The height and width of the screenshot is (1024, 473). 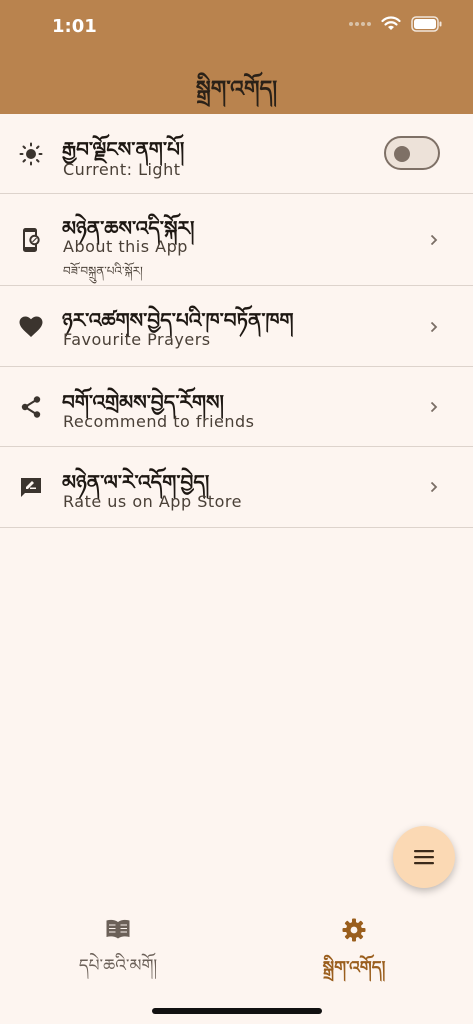 What do you see at coordinates (159, 421) in the screenshot?
I see `settings-row-subtitle: Recommend to friends` at bounding box center [159, 421].